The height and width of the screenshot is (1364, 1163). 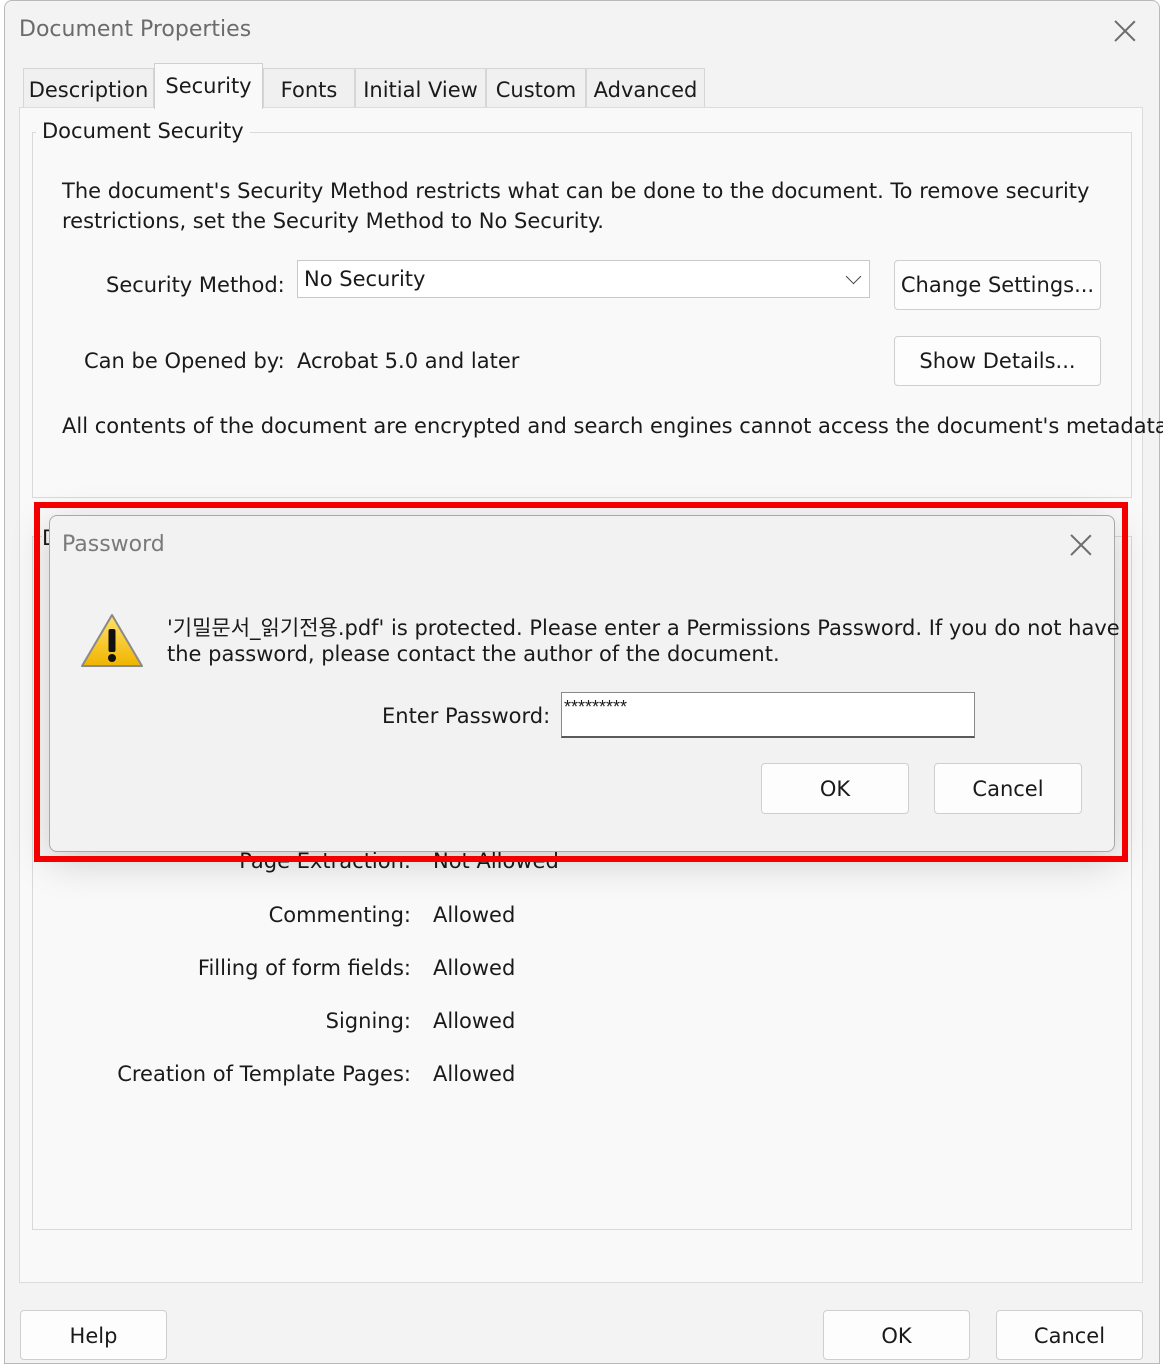 What do you see at coordinates (408, 361) in the screenshot?
I see `opened-by-value: Acrobat 5.0 and later` at bounding box center [408, 361].